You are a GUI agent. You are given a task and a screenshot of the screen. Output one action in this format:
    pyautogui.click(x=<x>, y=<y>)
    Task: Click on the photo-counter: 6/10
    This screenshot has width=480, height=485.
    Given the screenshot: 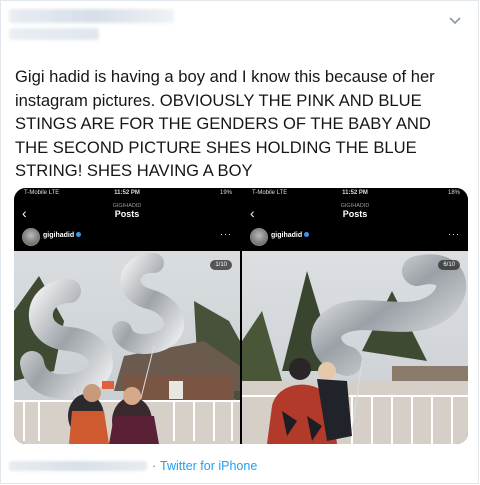 What is the action you would take?
    pyautogui.click(x=449, y=265)
    